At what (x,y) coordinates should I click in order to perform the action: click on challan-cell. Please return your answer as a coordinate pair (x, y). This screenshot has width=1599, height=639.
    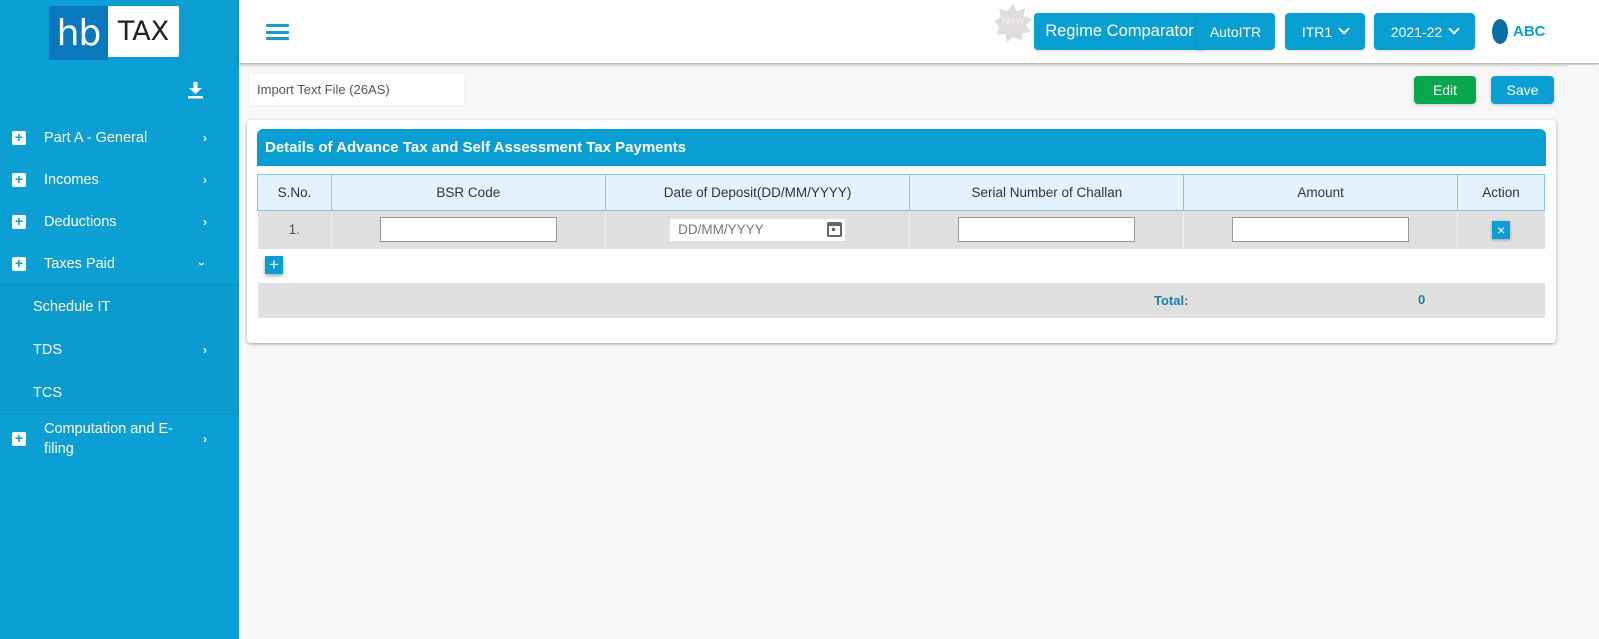
    Looking at the image, I should click on (1046, 229).